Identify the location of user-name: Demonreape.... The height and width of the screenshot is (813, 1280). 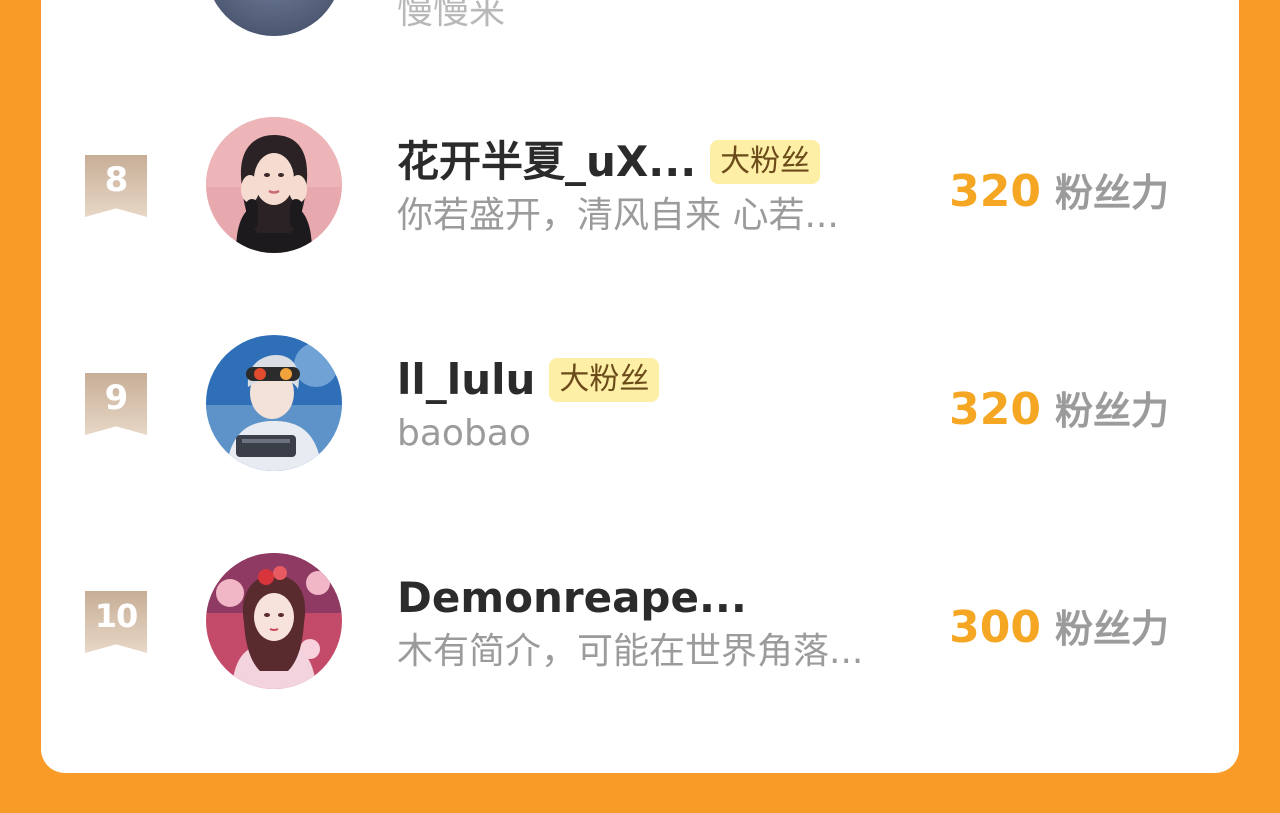
(572, 598).